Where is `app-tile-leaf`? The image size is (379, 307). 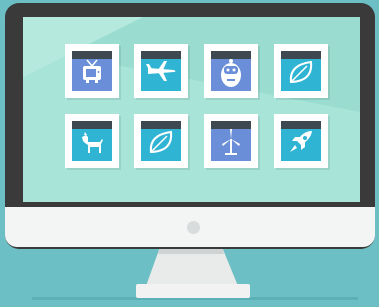 app-tile-leaf is located at coordinates (301, 71).